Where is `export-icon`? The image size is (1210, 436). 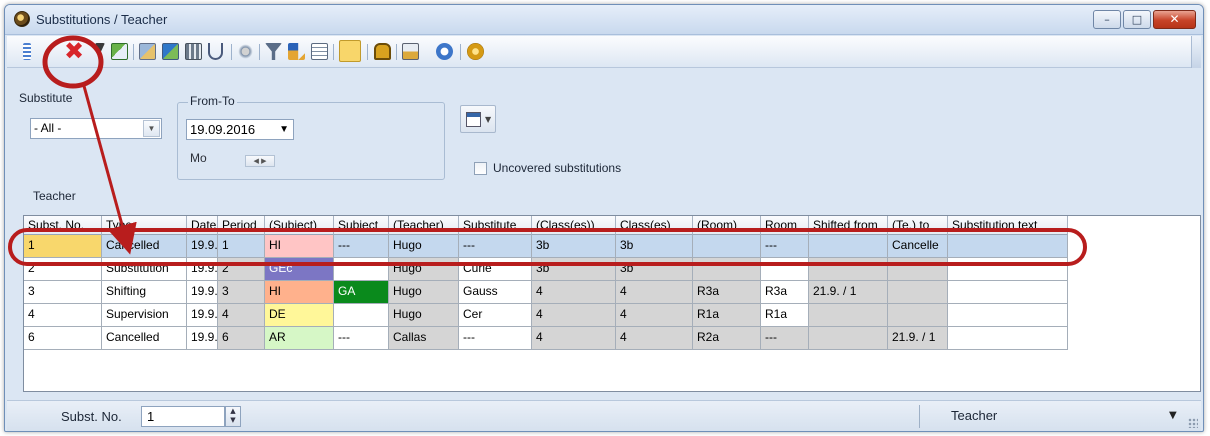
export-icon is located at coordinates (119, 51).